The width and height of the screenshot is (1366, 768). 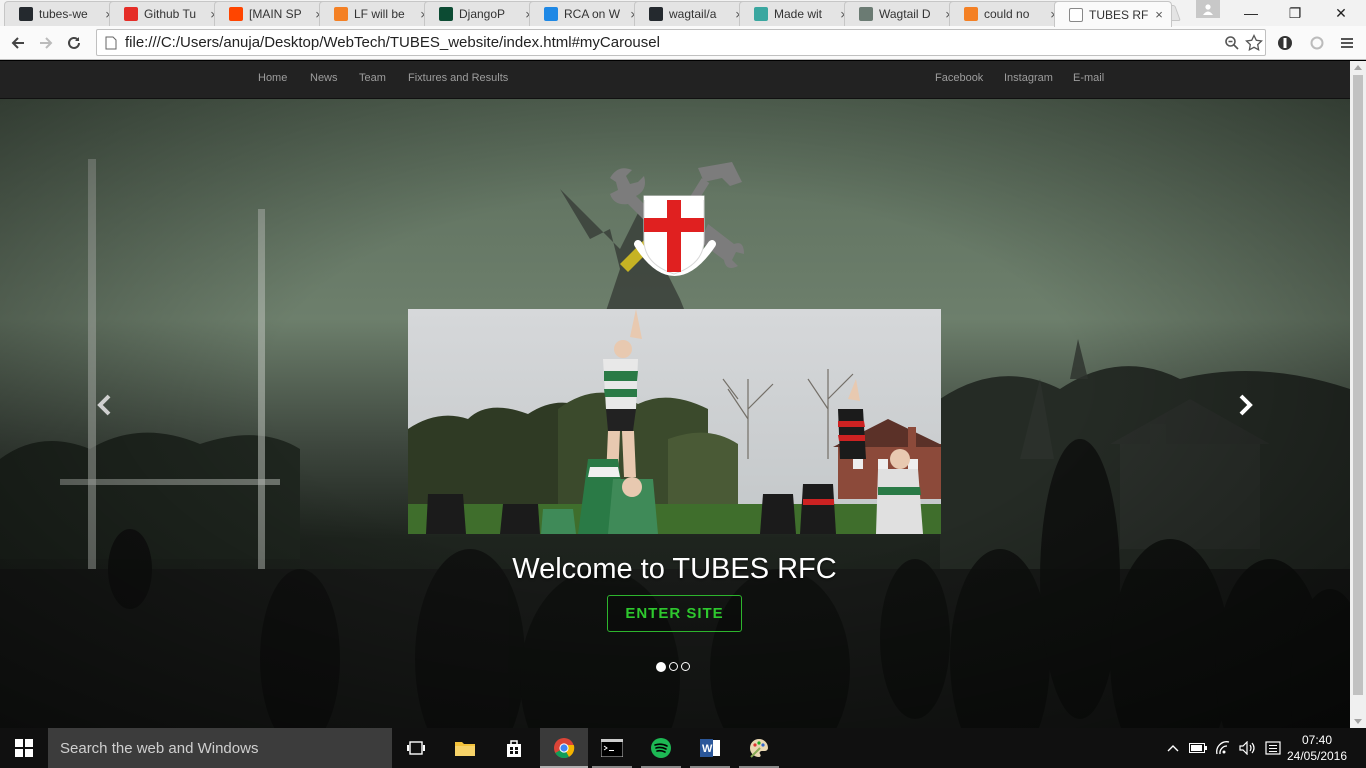 I want to click on nav-link-email: E-mail, so click(x=1088, y=78).